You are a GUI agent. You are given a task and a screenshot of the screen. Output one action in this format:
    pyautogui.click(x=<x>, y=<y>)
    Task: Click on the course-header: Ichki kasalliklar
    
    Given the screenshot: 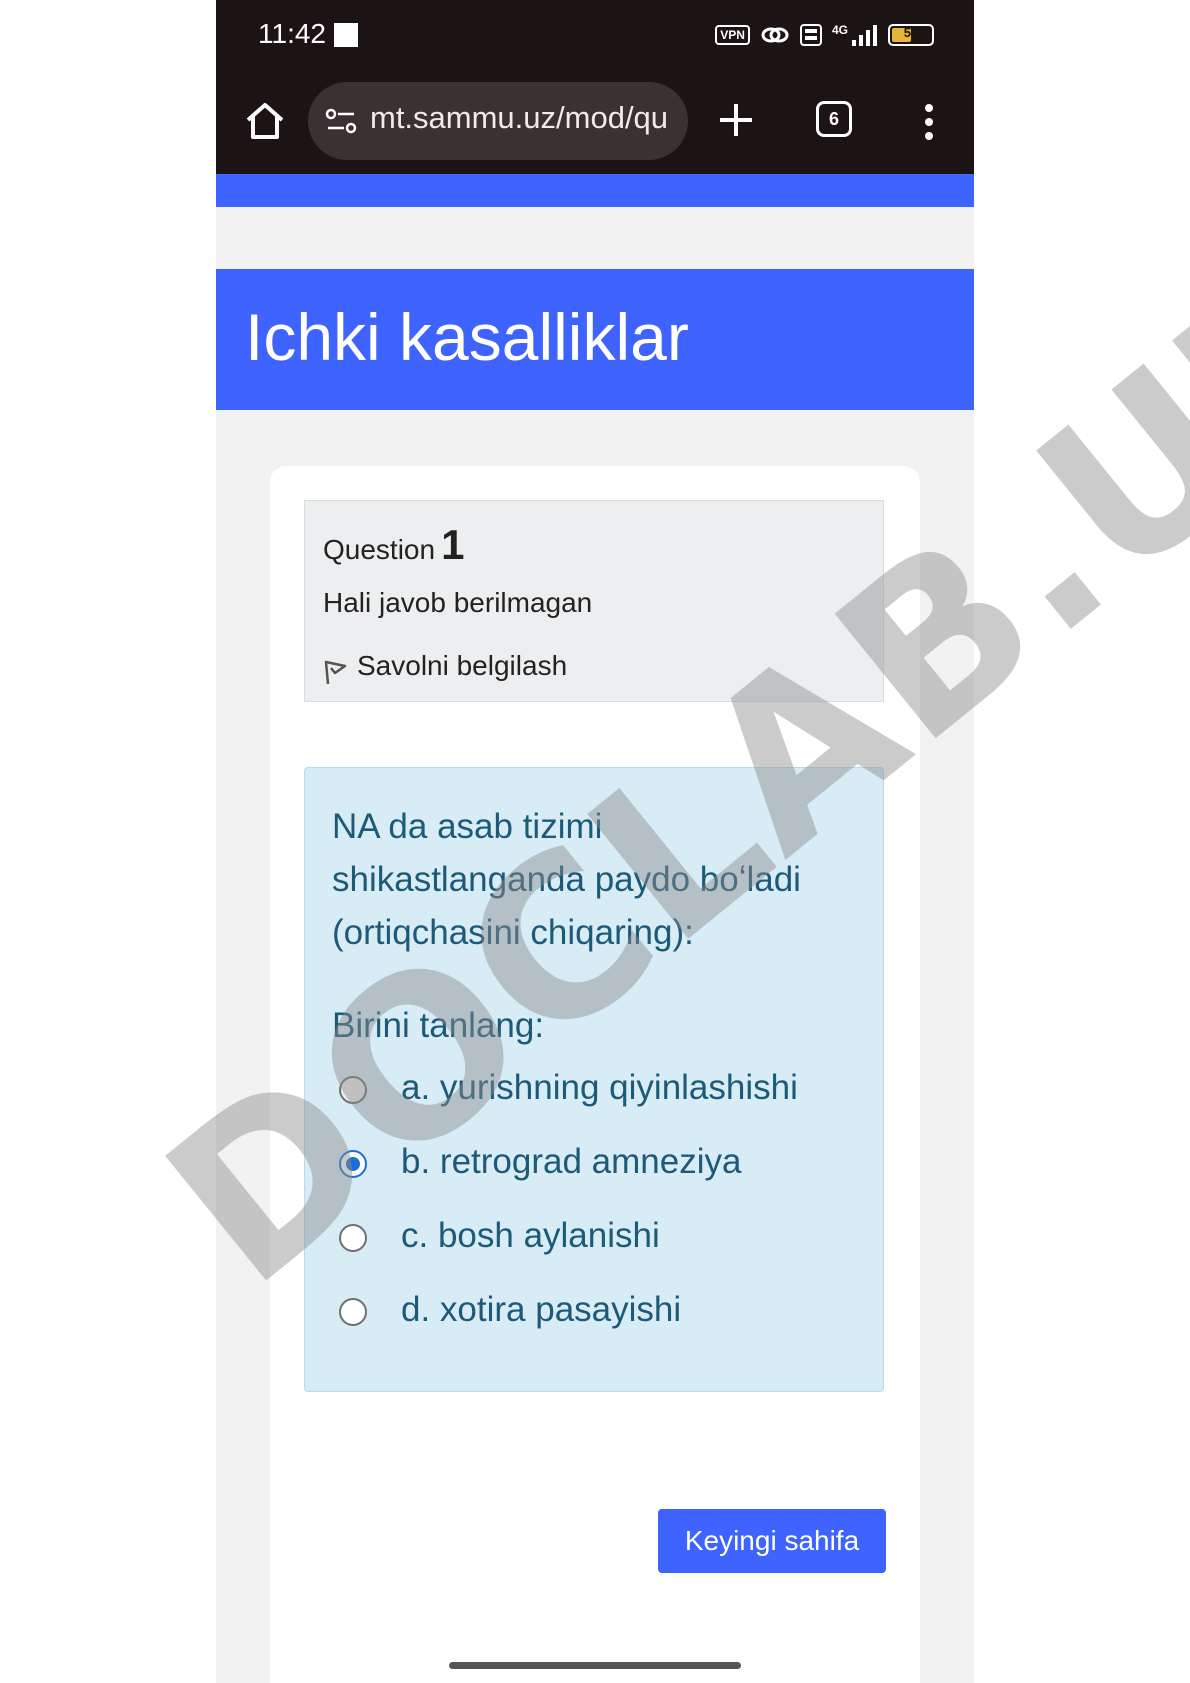 What is the action you would take?
    pyautogui.click(x=595, y=339)
    